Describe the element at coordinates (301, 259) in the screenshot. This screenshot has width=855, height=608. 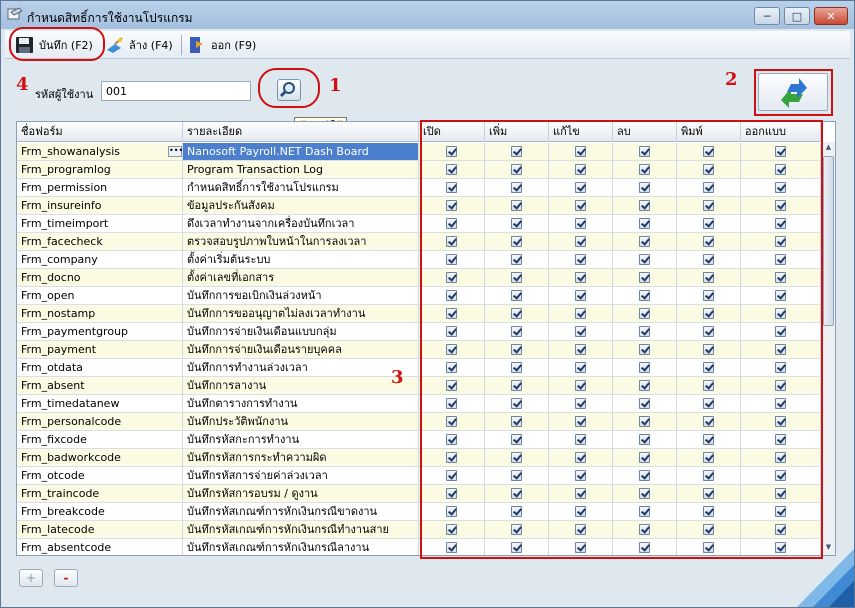
I see `description-cell: ตั้งค่าเริ่มต้นระบบ` at that location.